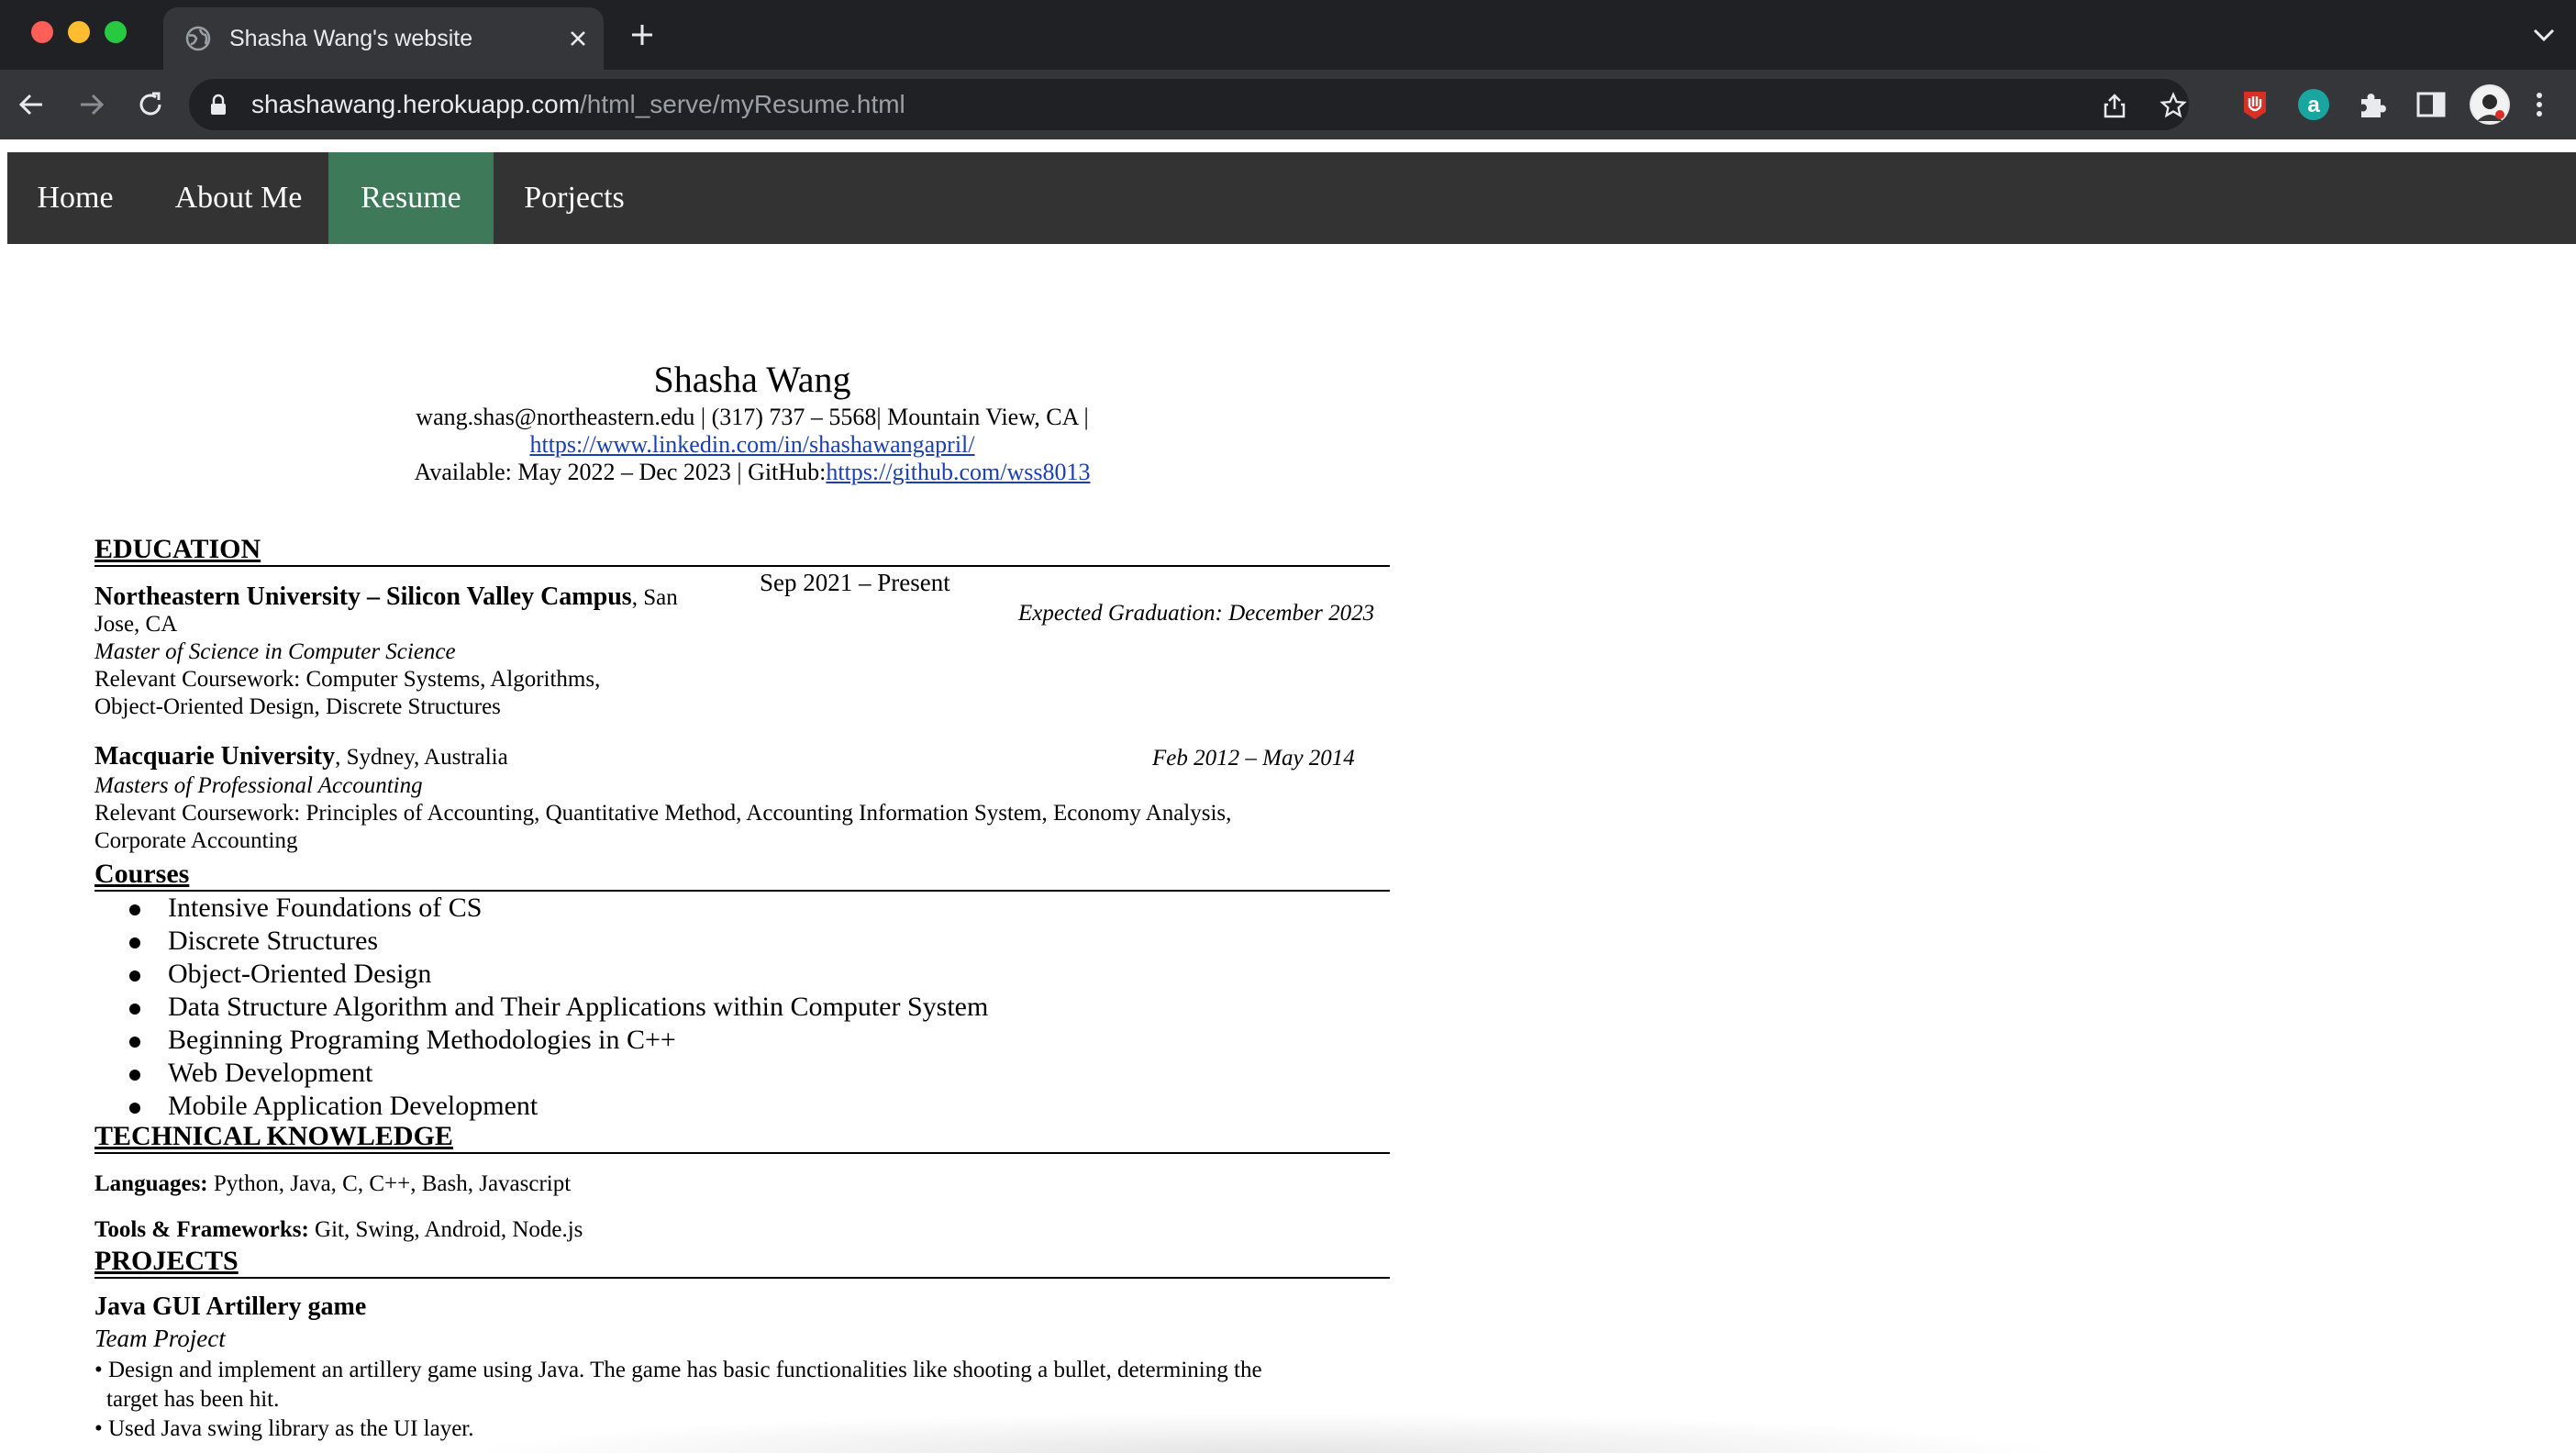  What do you see at coordinates (215, 756) in the screenshot?
I see `edu2-school: Macquarie University` at bounding box center [215, 756].